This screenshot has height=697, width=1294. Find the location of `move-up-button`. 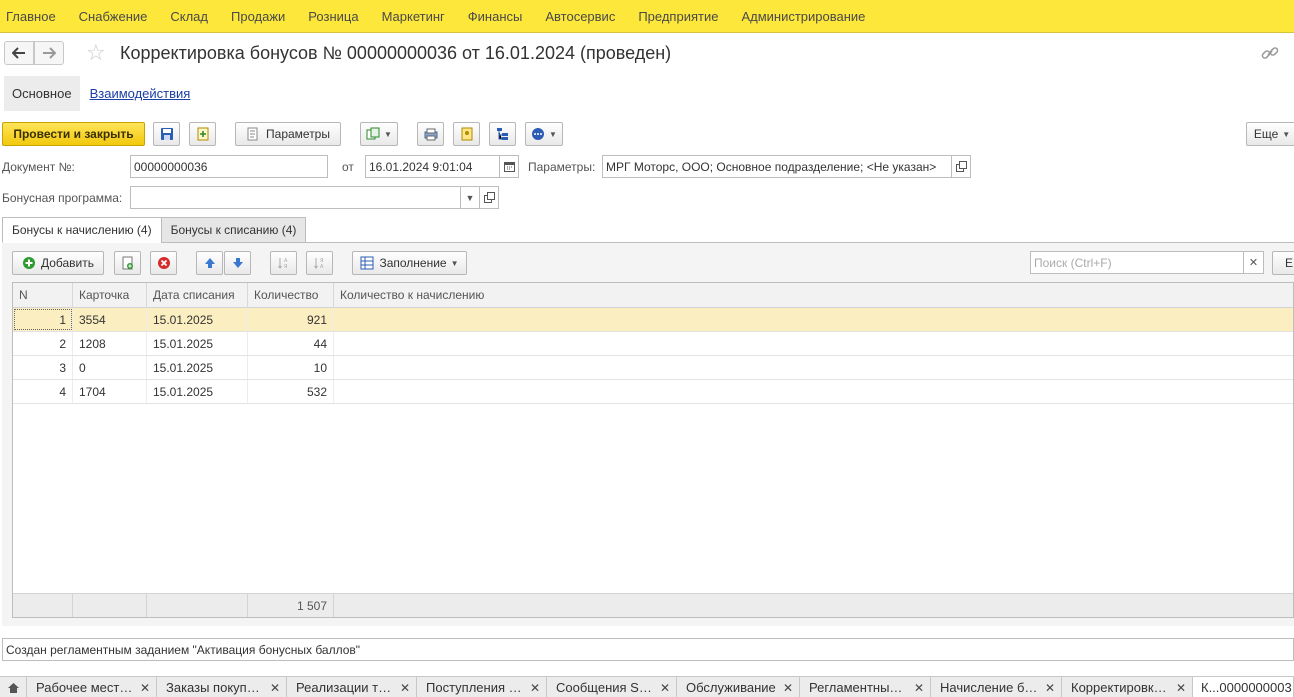

move-up-button is located at coordinates (209, 263).